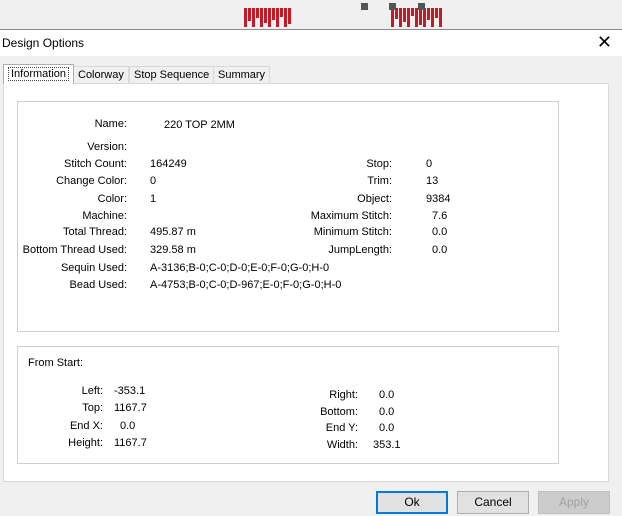  I want to click on bottom-thread-label: Bottom Thread Used:, so click(74, 250).